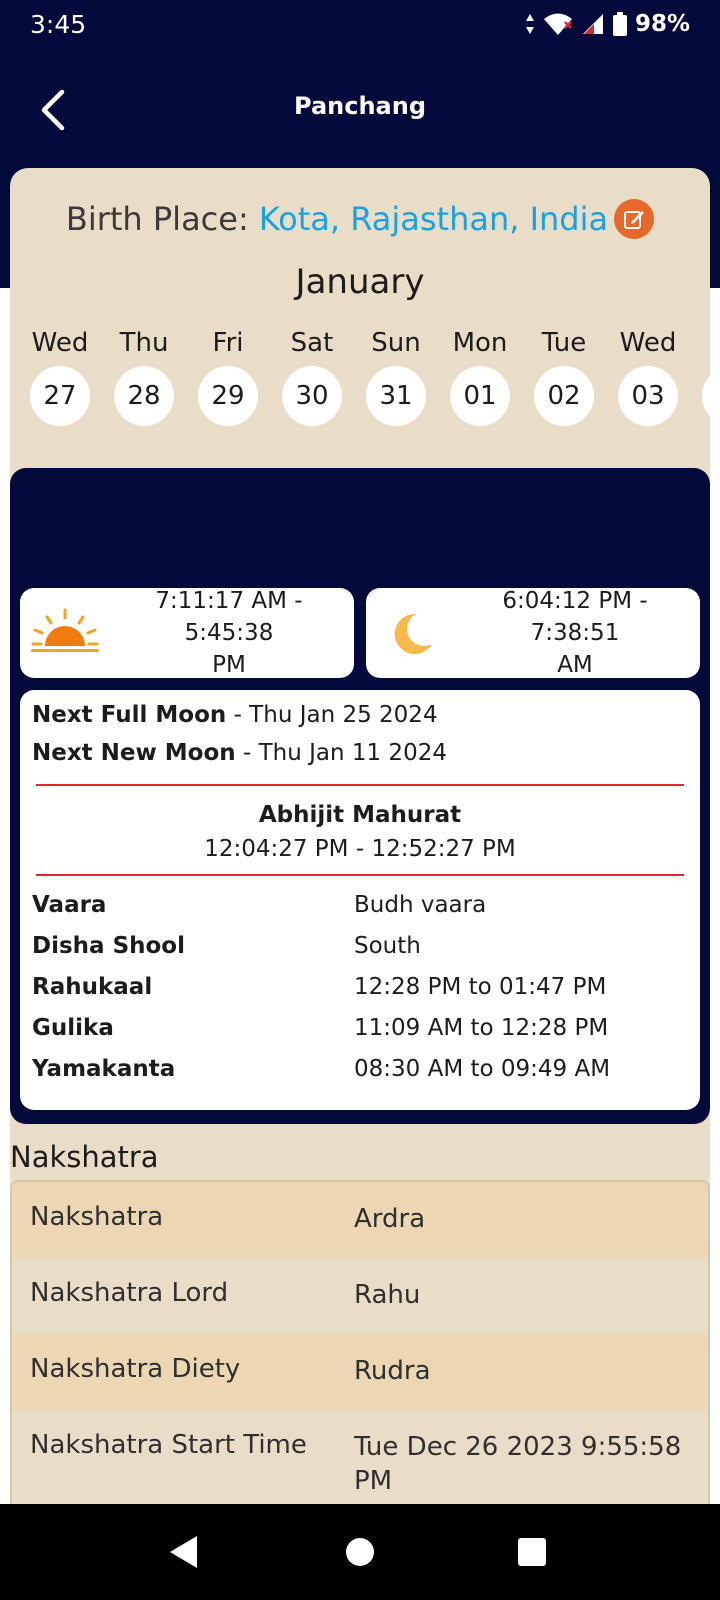 The width and height of the screenshot is (720, 1600). Describe the element at coordinates (84, 1157) in the screenshot. I see `nakshatra-section-title: Nakshatra` at that location.